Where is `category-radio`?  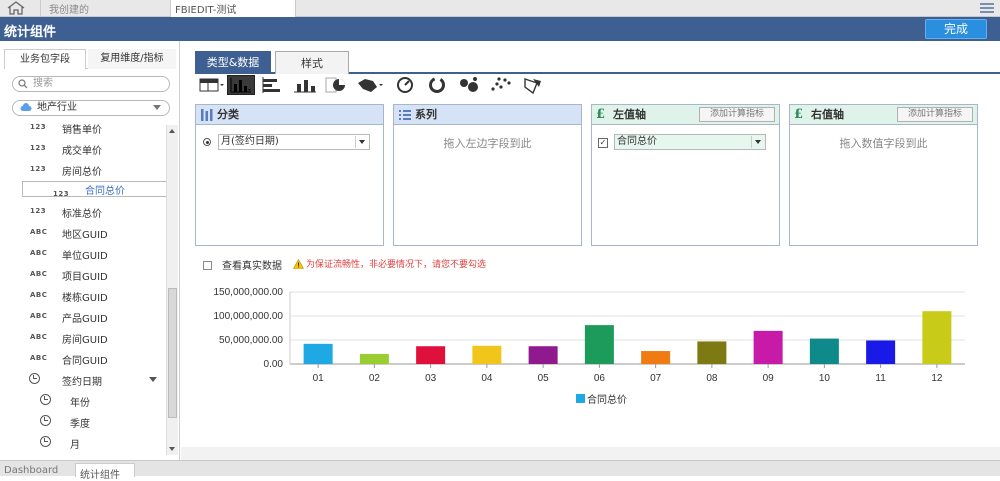 category-radio is located at coordinates (207, 142).